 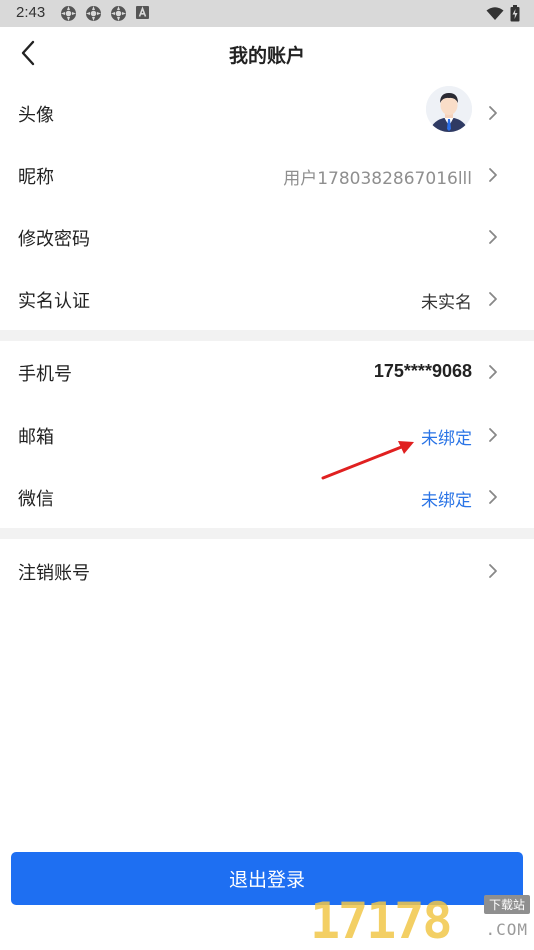 I want to click on phone-row: 手机号 175****9068, so click(x=267, y=372).